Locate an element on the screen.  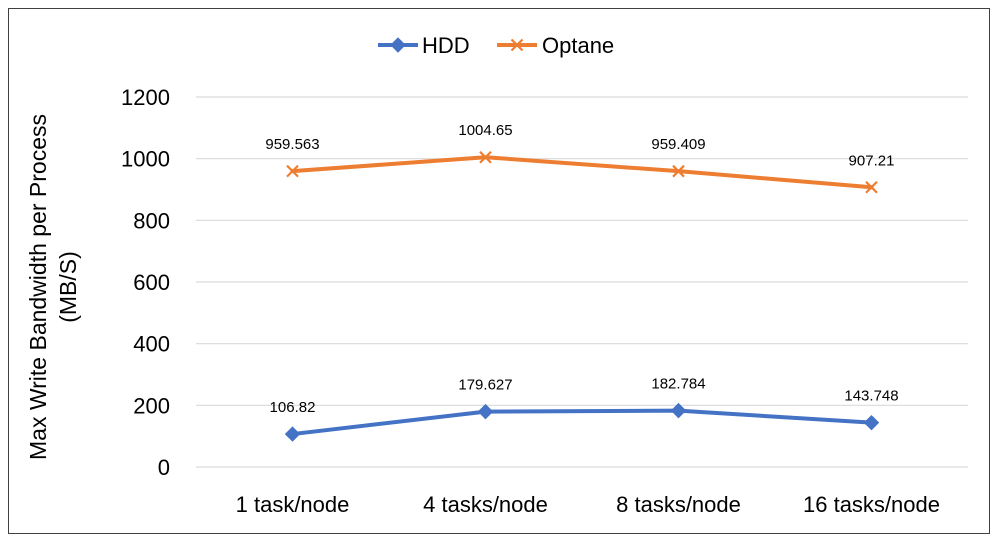
legend: HDD Optane is located at coordinates (496, 45).